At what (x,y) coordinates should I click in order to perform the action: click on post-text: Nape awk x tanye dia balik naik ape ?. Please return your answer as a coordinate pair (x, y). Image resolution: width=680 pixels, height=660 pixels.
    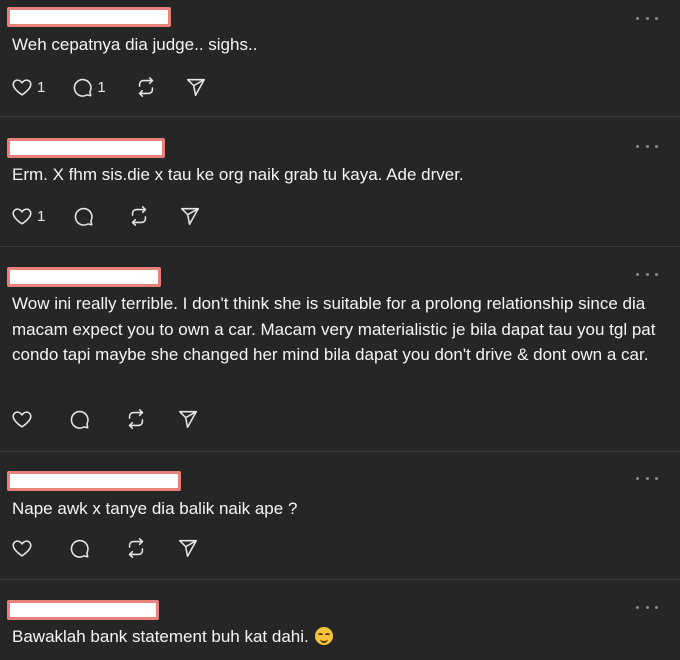
    Looking at the image, I should click on (155, 508).